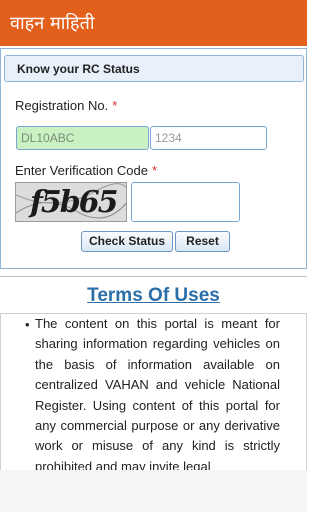 The width and height of the screenshot is (320, 512). Describe the element at coordinates (154, 68) in the screenshot. I see `rc-status-header: Know your RC Status` at that location.